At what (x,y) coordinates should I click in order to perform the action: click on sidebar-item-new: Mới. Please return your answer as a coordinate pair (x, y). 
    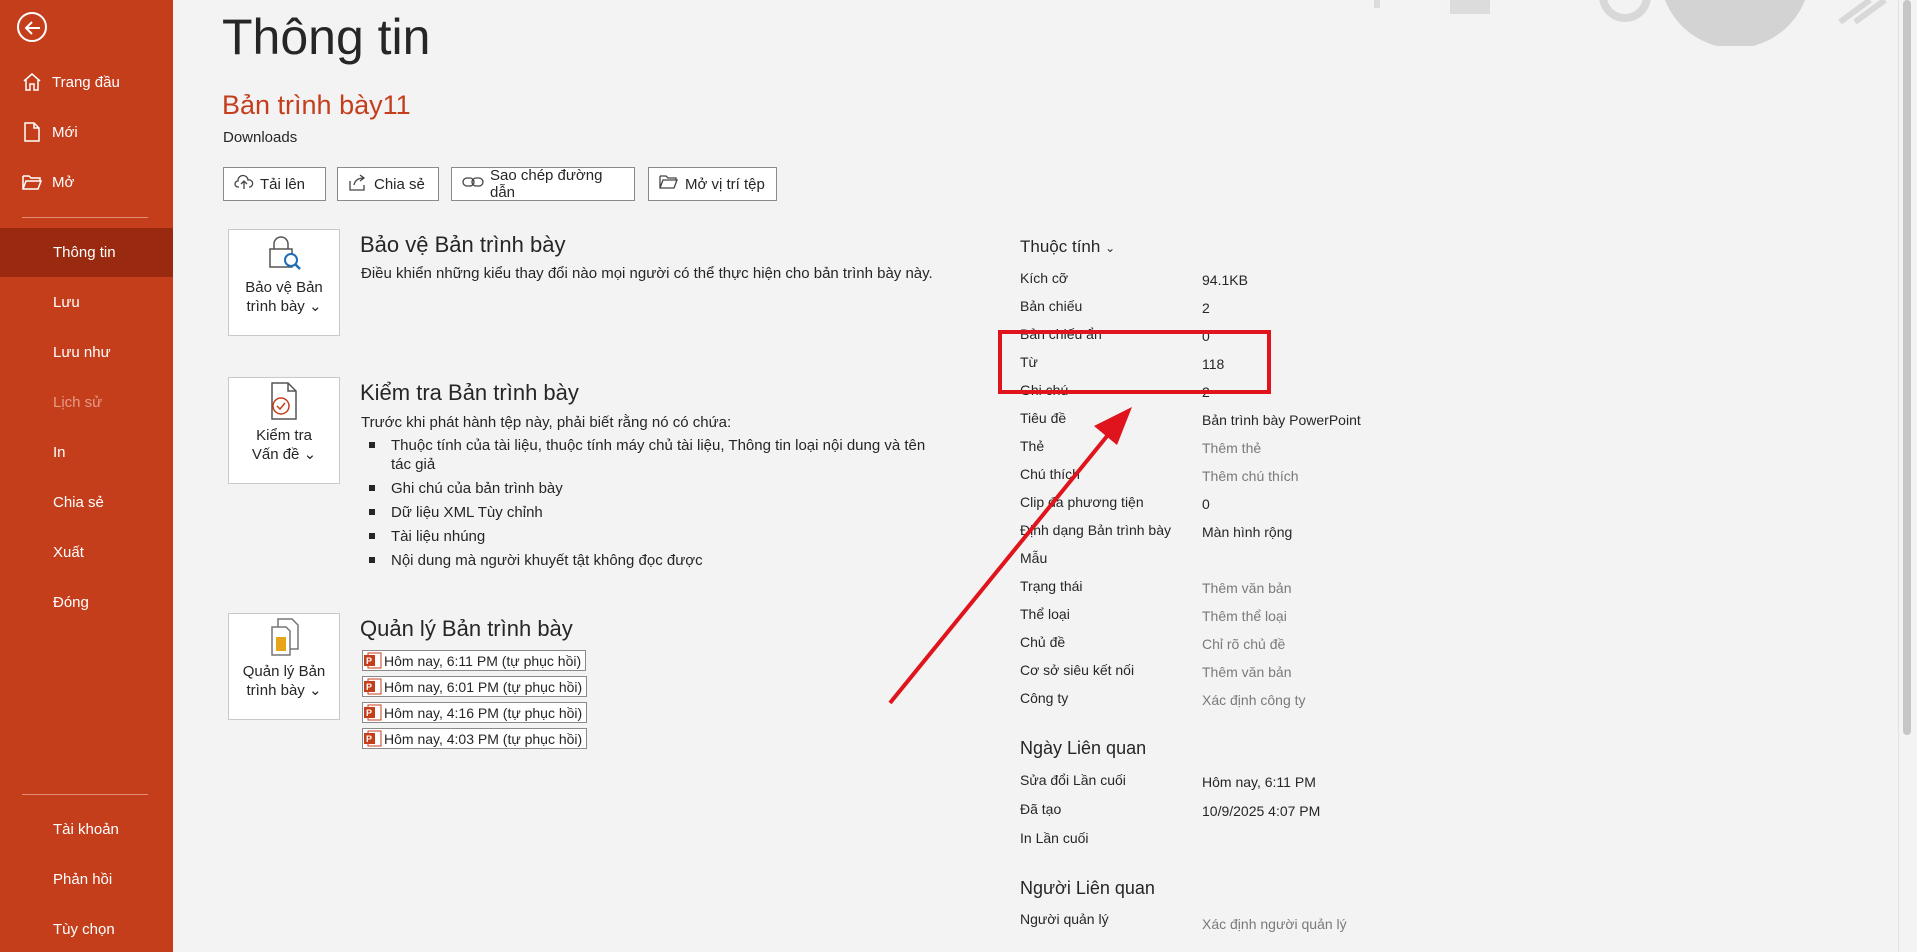
    Looking at the image, I should click on (86, 132).